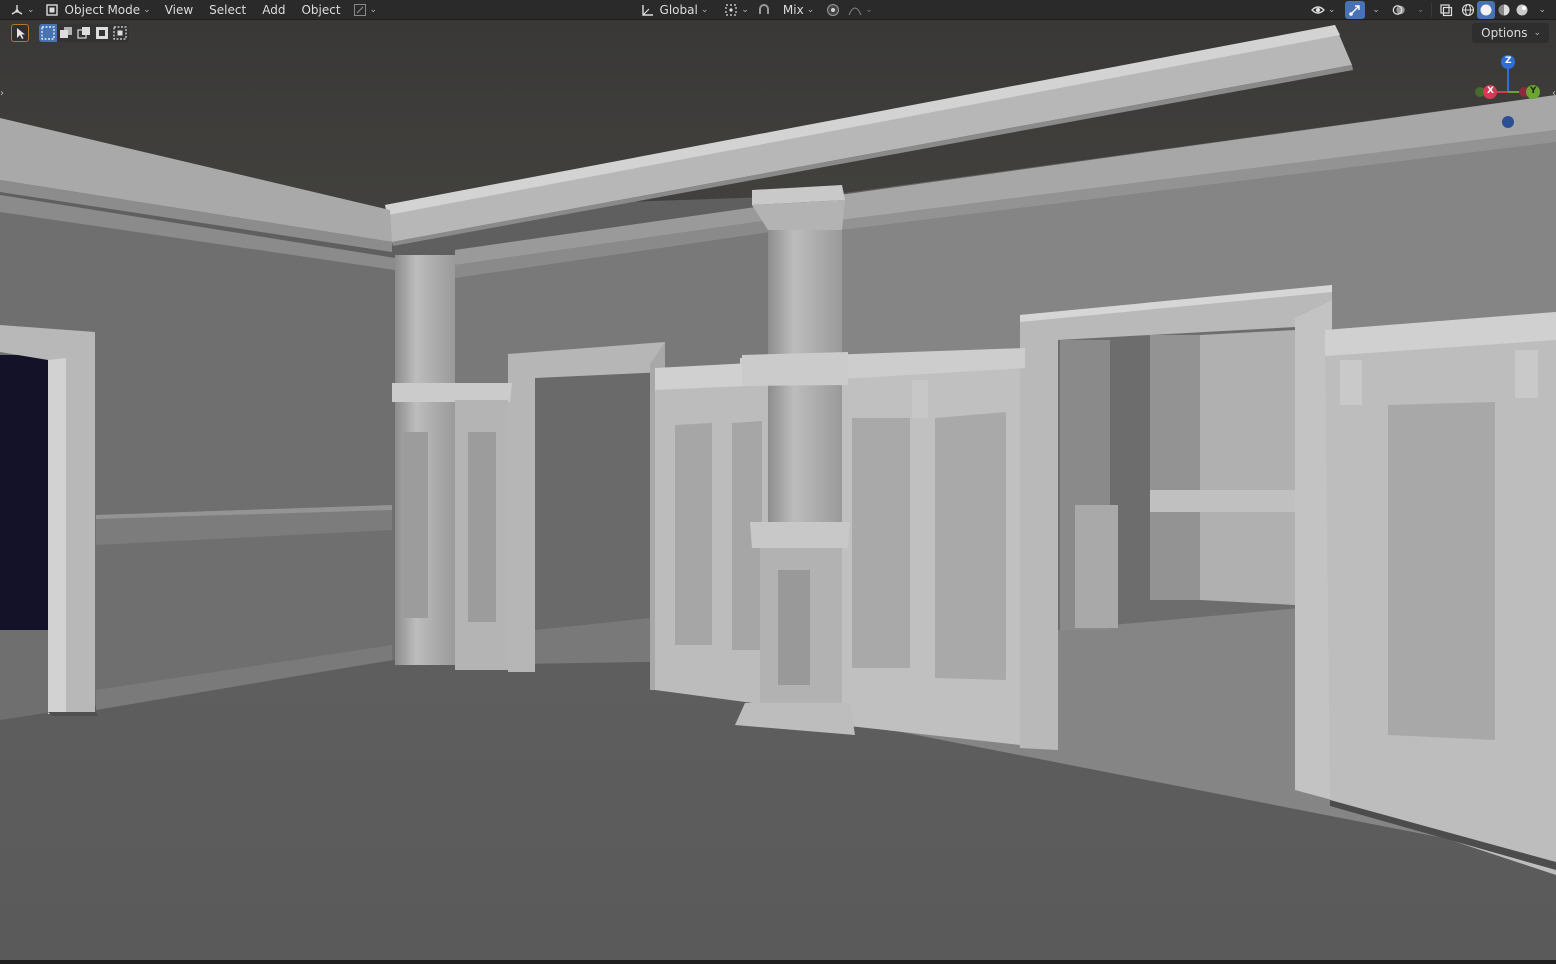 This screenshot has width=1556, height=964. I want to click on select-intersect-icon, so click(120, 33).